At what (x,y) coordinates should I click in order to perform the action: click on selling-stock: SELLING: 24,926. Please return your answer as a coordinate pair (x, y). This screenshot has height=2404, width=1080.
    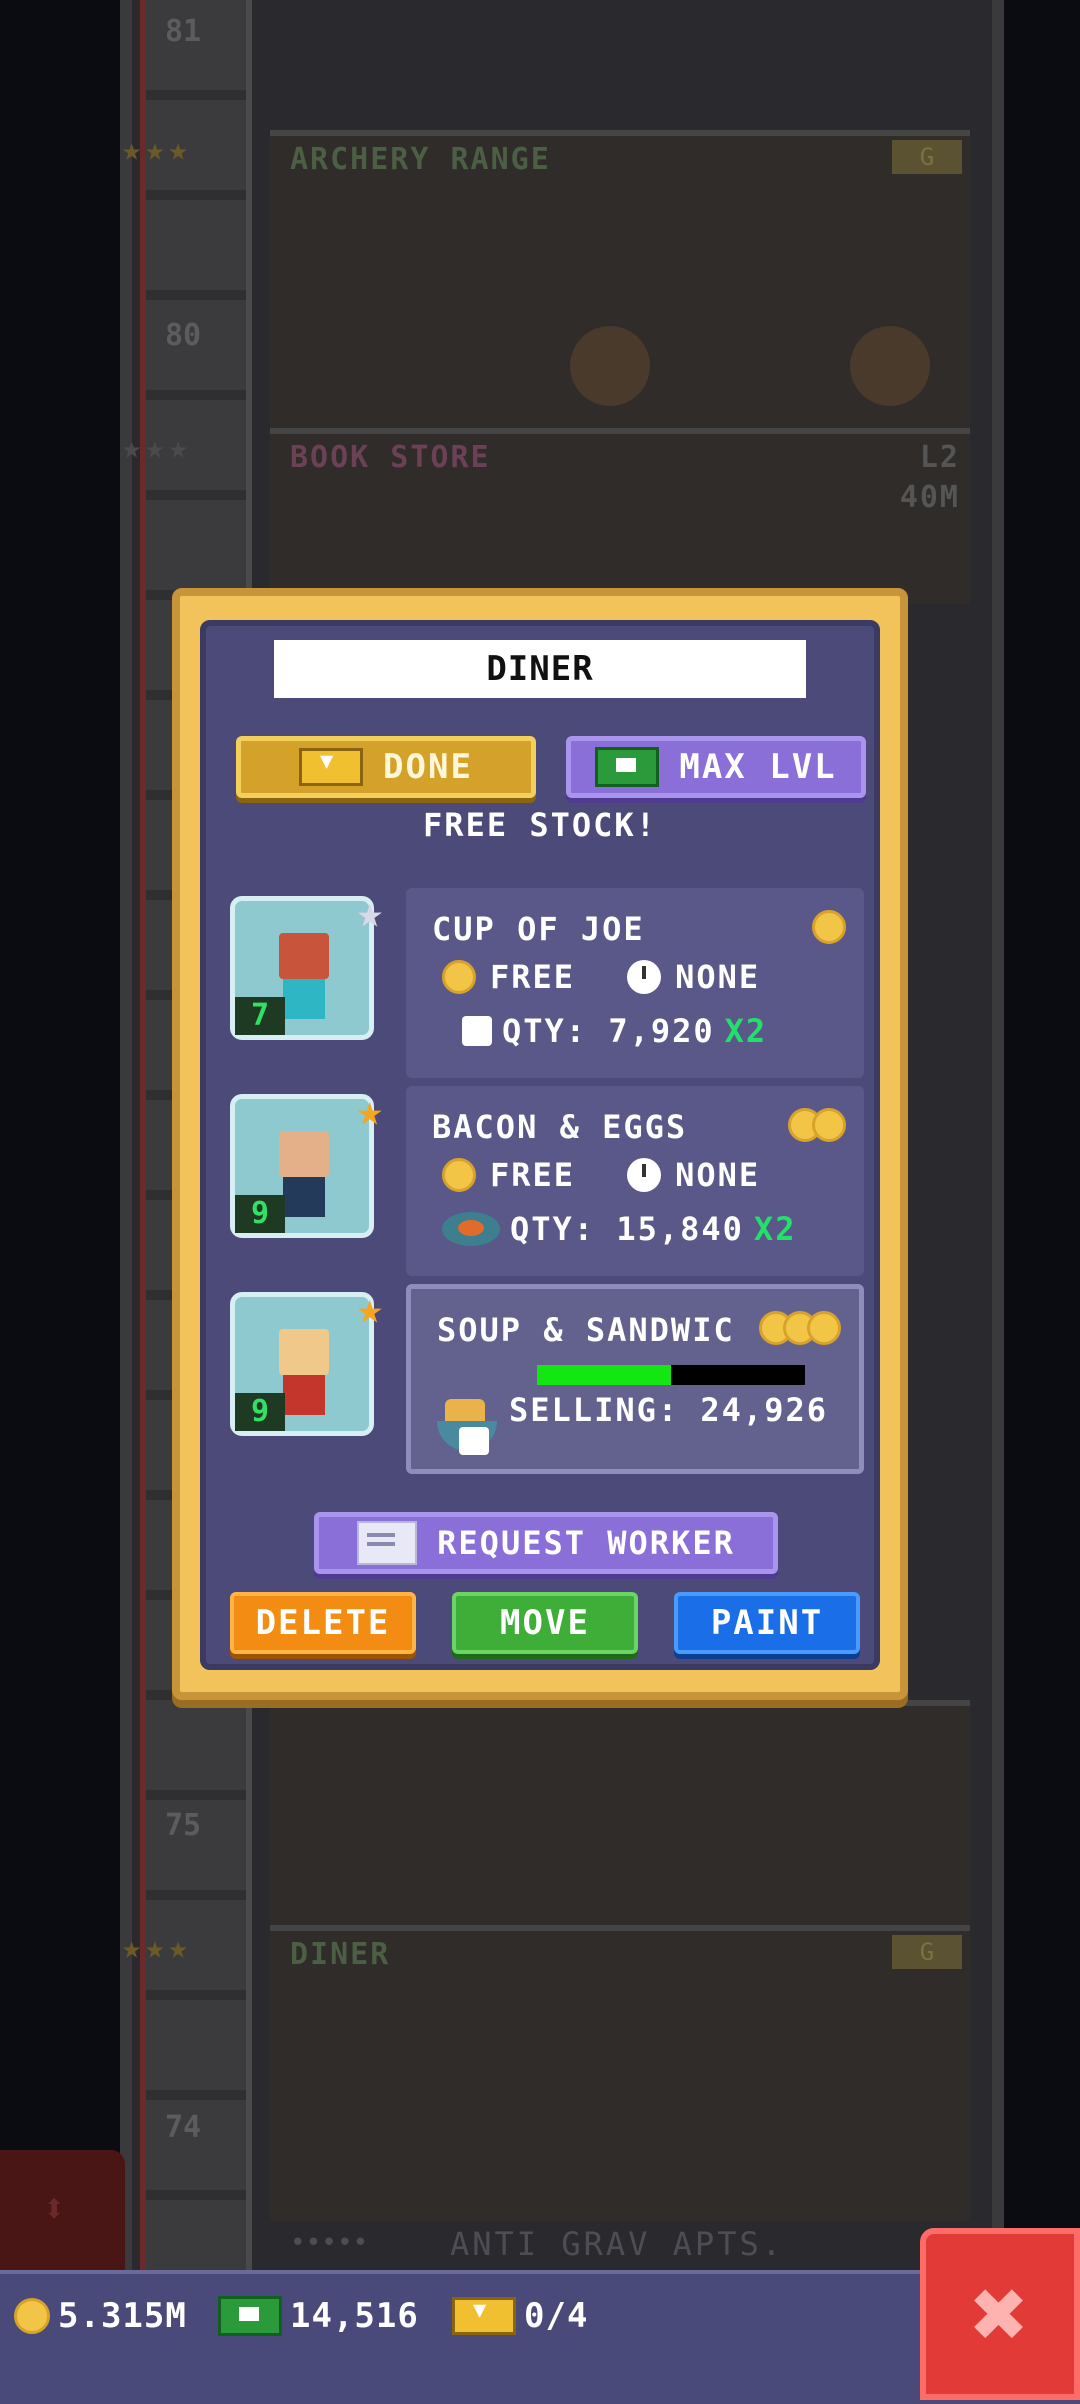
    Looking at the image, I should click on (668, 1410).